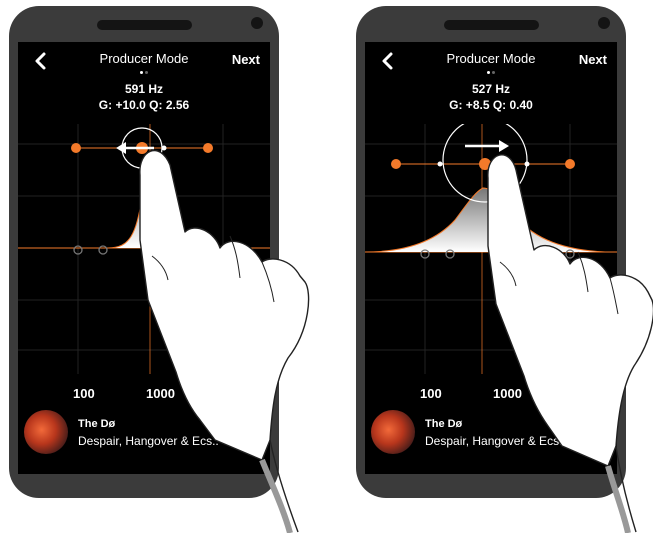 The image size is (653, 533). What do you see at coordinates (491, 89) in the screenshot?
I see `frequency-readout: 527 Hz` at bounding box center [491, 89].